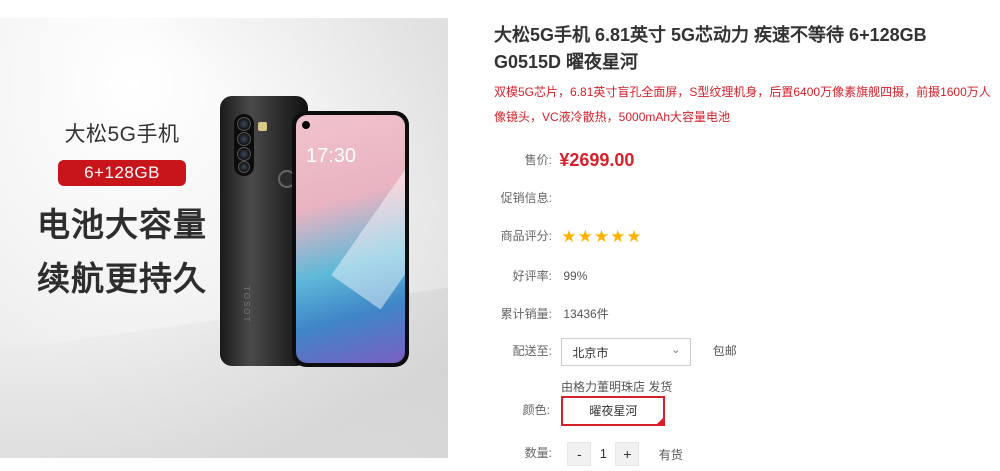 This screenshot has width=1000, height=471. Describe the element at coordinates (597, 160) in the screenshot. I see `price-value: ¥2699.00` at that location.